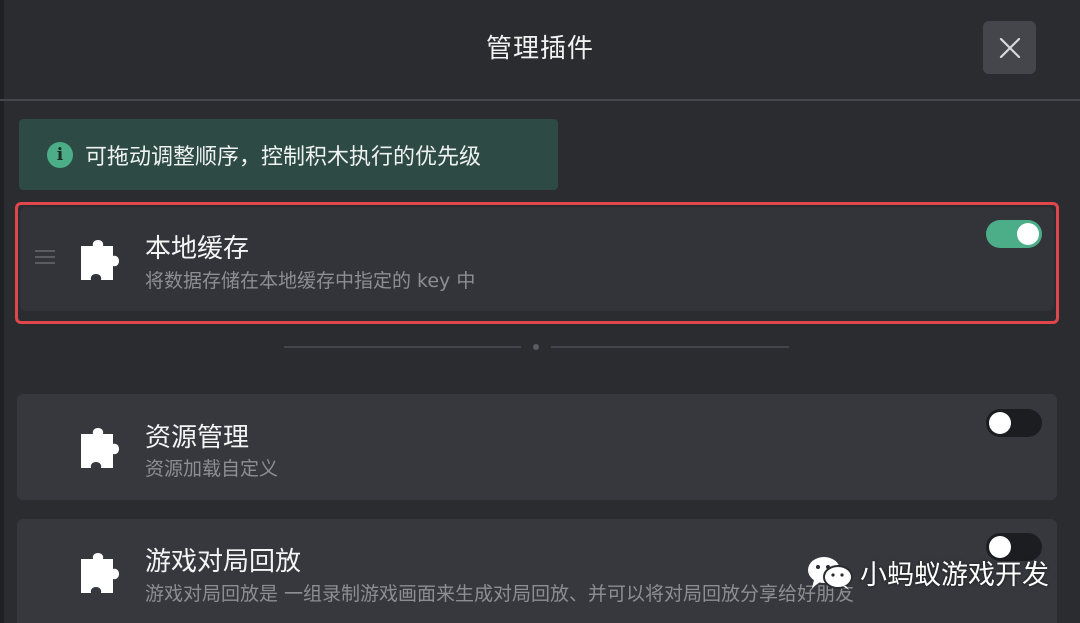  I want to click on info-icon: i, so click(60, 154).